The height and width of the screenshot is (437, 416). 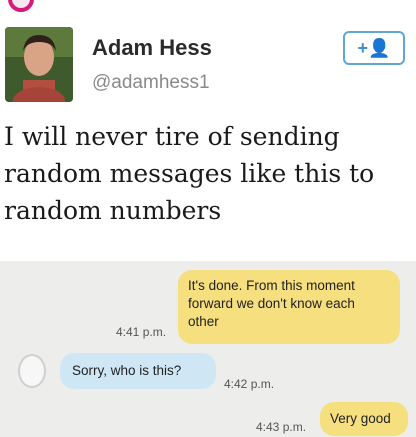 What do you see at coordinates (203, 321) in the screenshot?
I see `message-text-line: other` at bounding box center [203, 321].